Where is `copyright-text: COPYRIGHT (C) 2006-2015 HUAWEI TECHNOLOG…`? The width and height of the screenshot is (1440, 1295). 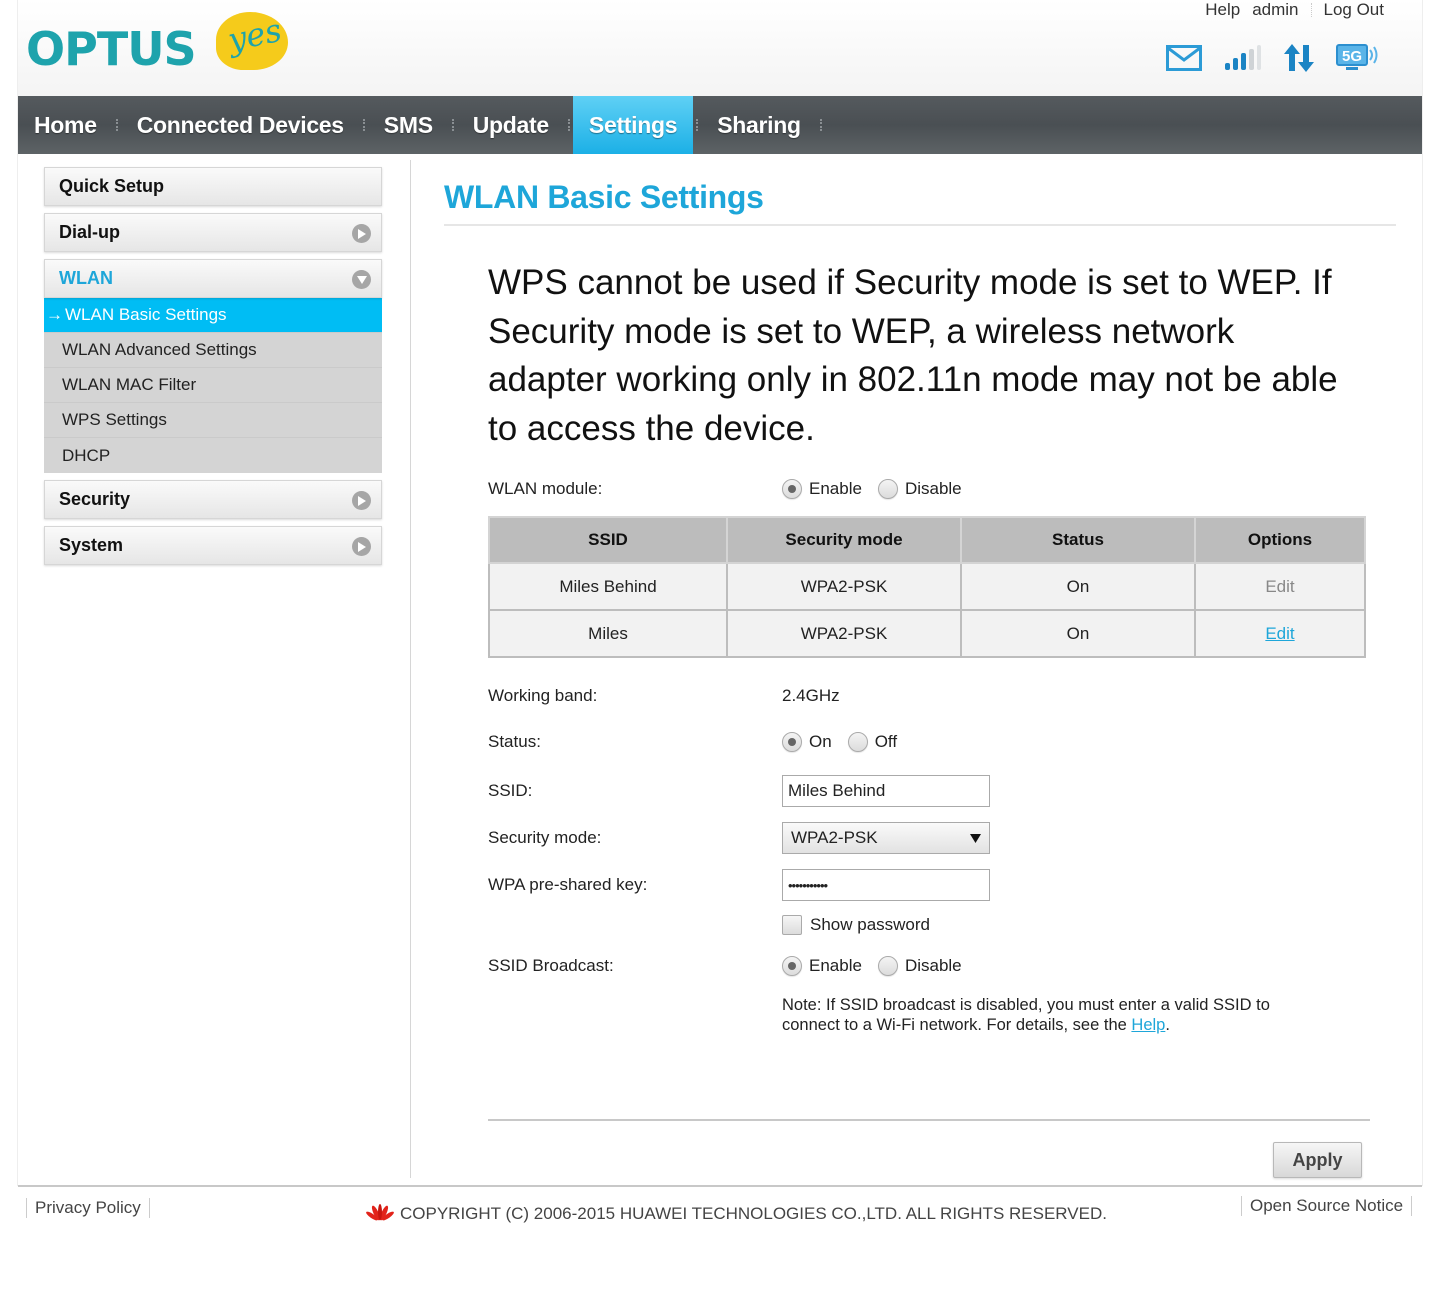 copyright-text: COPYRIGHT (C) 2006-2015 HUAWEI TECHNOLOG… is located at coordinates (753, 1213).